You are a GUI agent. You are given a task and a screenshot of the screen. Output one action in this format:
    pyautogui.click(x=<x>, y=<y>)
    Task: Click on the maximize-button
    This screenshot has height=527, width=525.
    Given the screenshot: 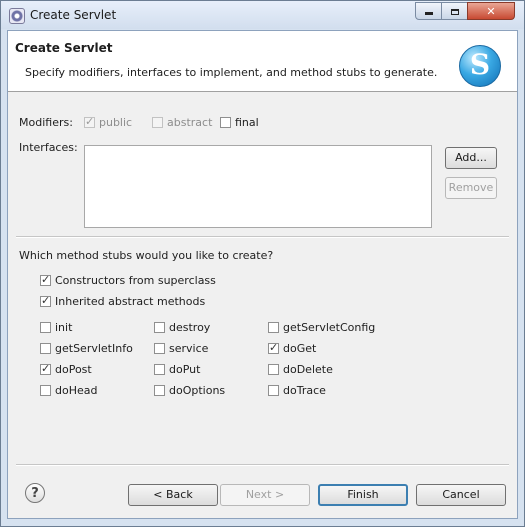 What is the action you would take?
    pyautogui.click(x=454, y=11)
    